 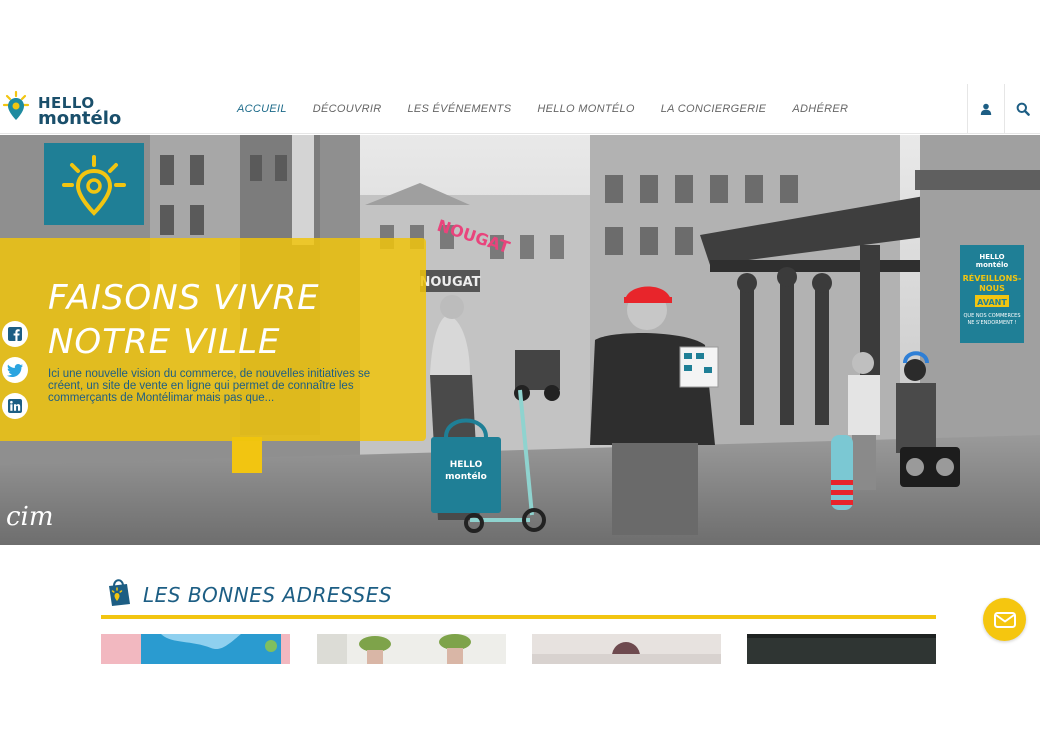 I want to click on artist-signature: cim, so click(x=30, y=517).